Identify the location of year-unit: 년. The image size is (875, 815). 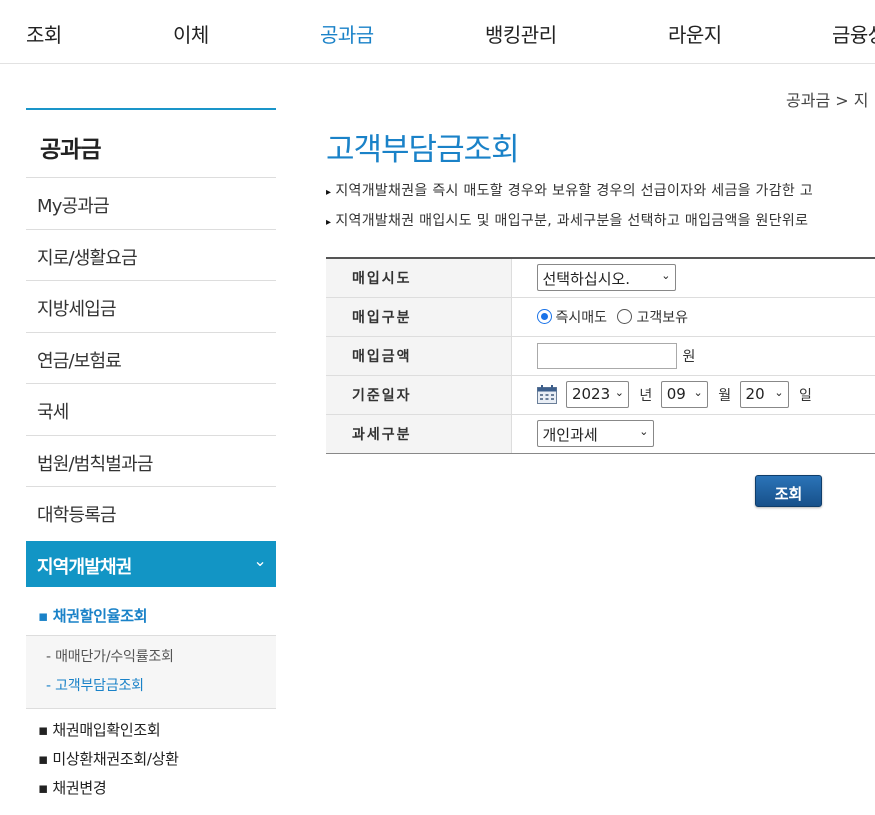
(646, 395).